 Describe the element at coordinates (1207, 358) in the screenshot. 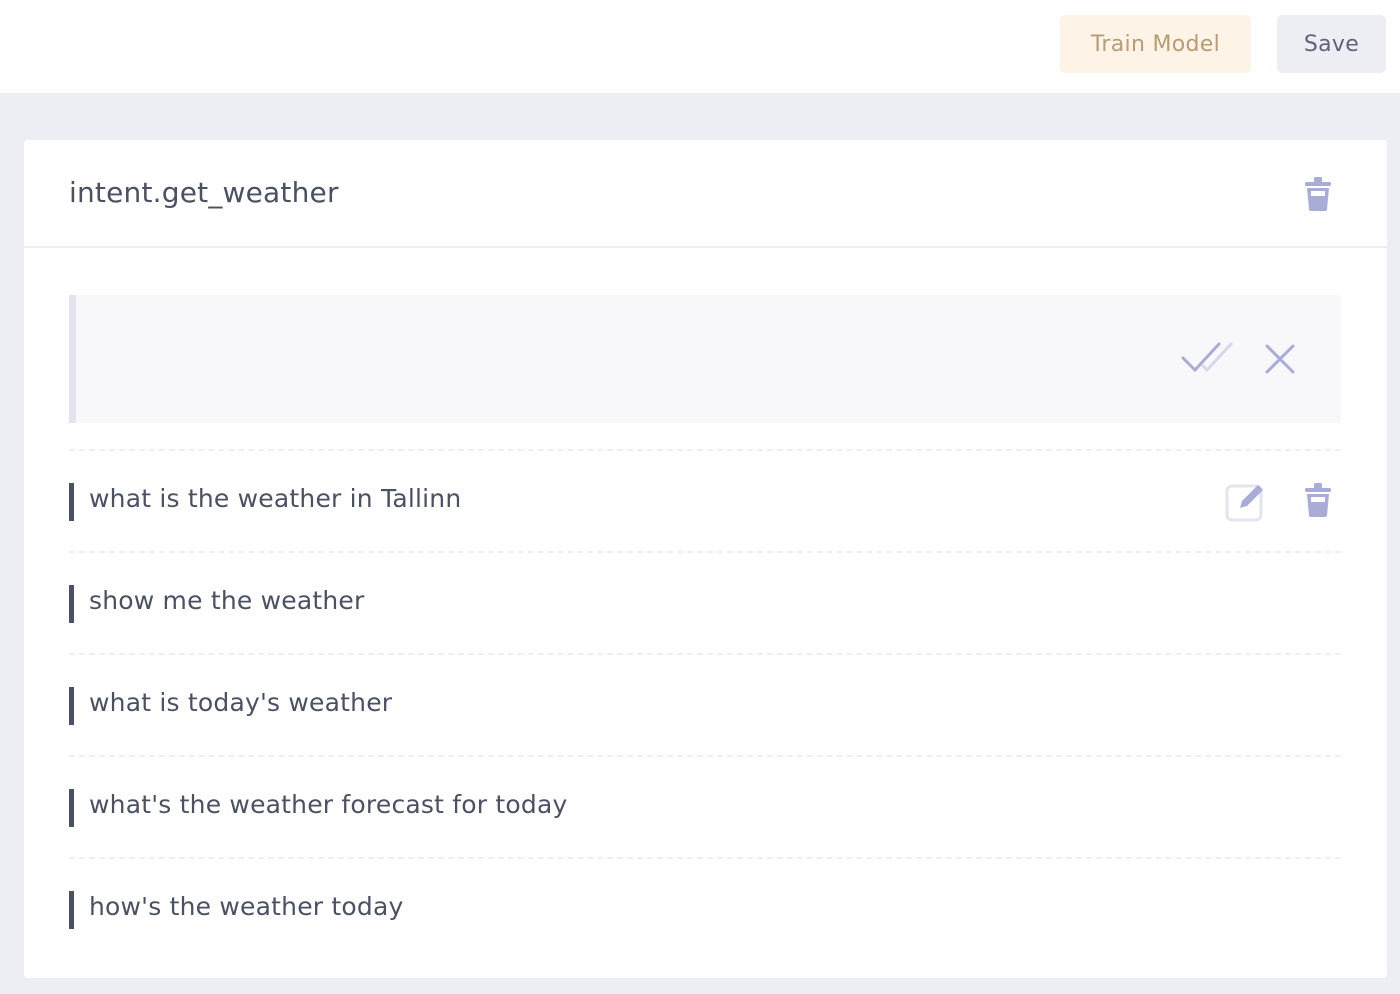

I see `double-check-icon` at that location.